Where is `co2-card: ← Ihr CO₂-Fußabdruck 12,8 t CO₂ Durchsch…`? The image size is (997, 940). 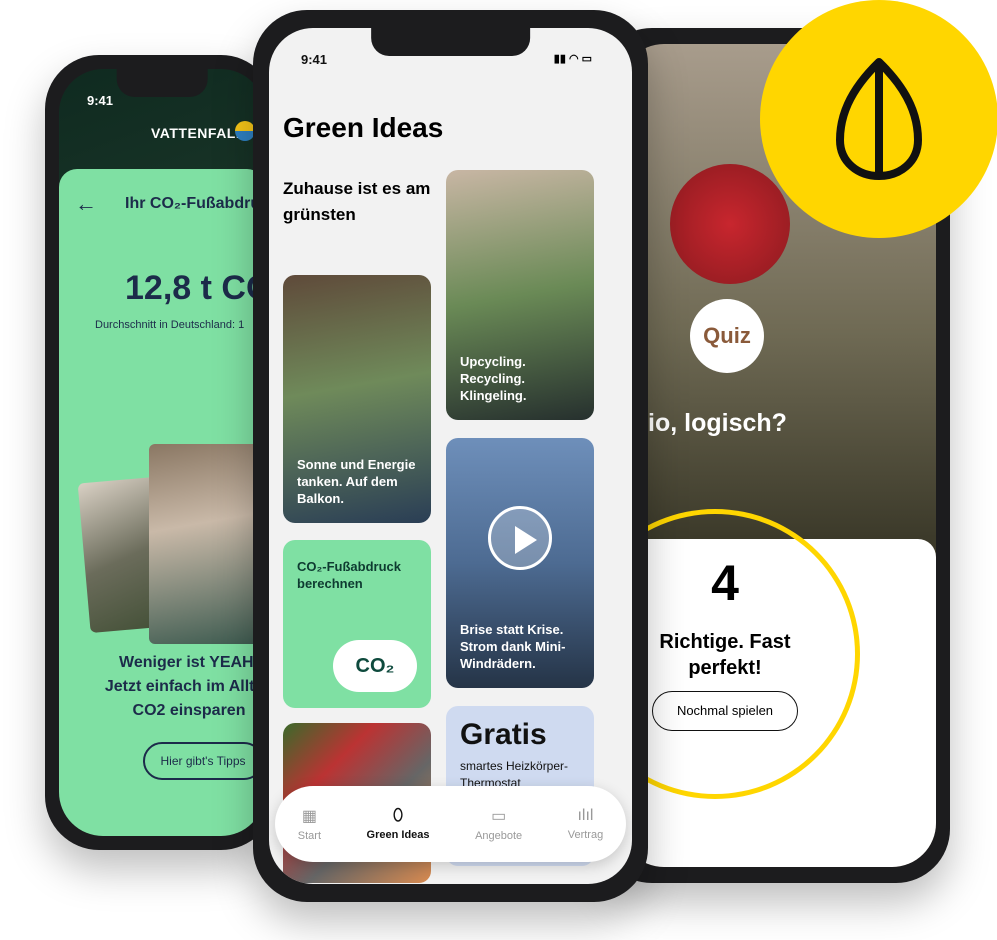 co2-card: ← Ihr CO₂-Fußabdruck 12,8 t CO₂ Durchsch… is located at coordinates (162, 502).